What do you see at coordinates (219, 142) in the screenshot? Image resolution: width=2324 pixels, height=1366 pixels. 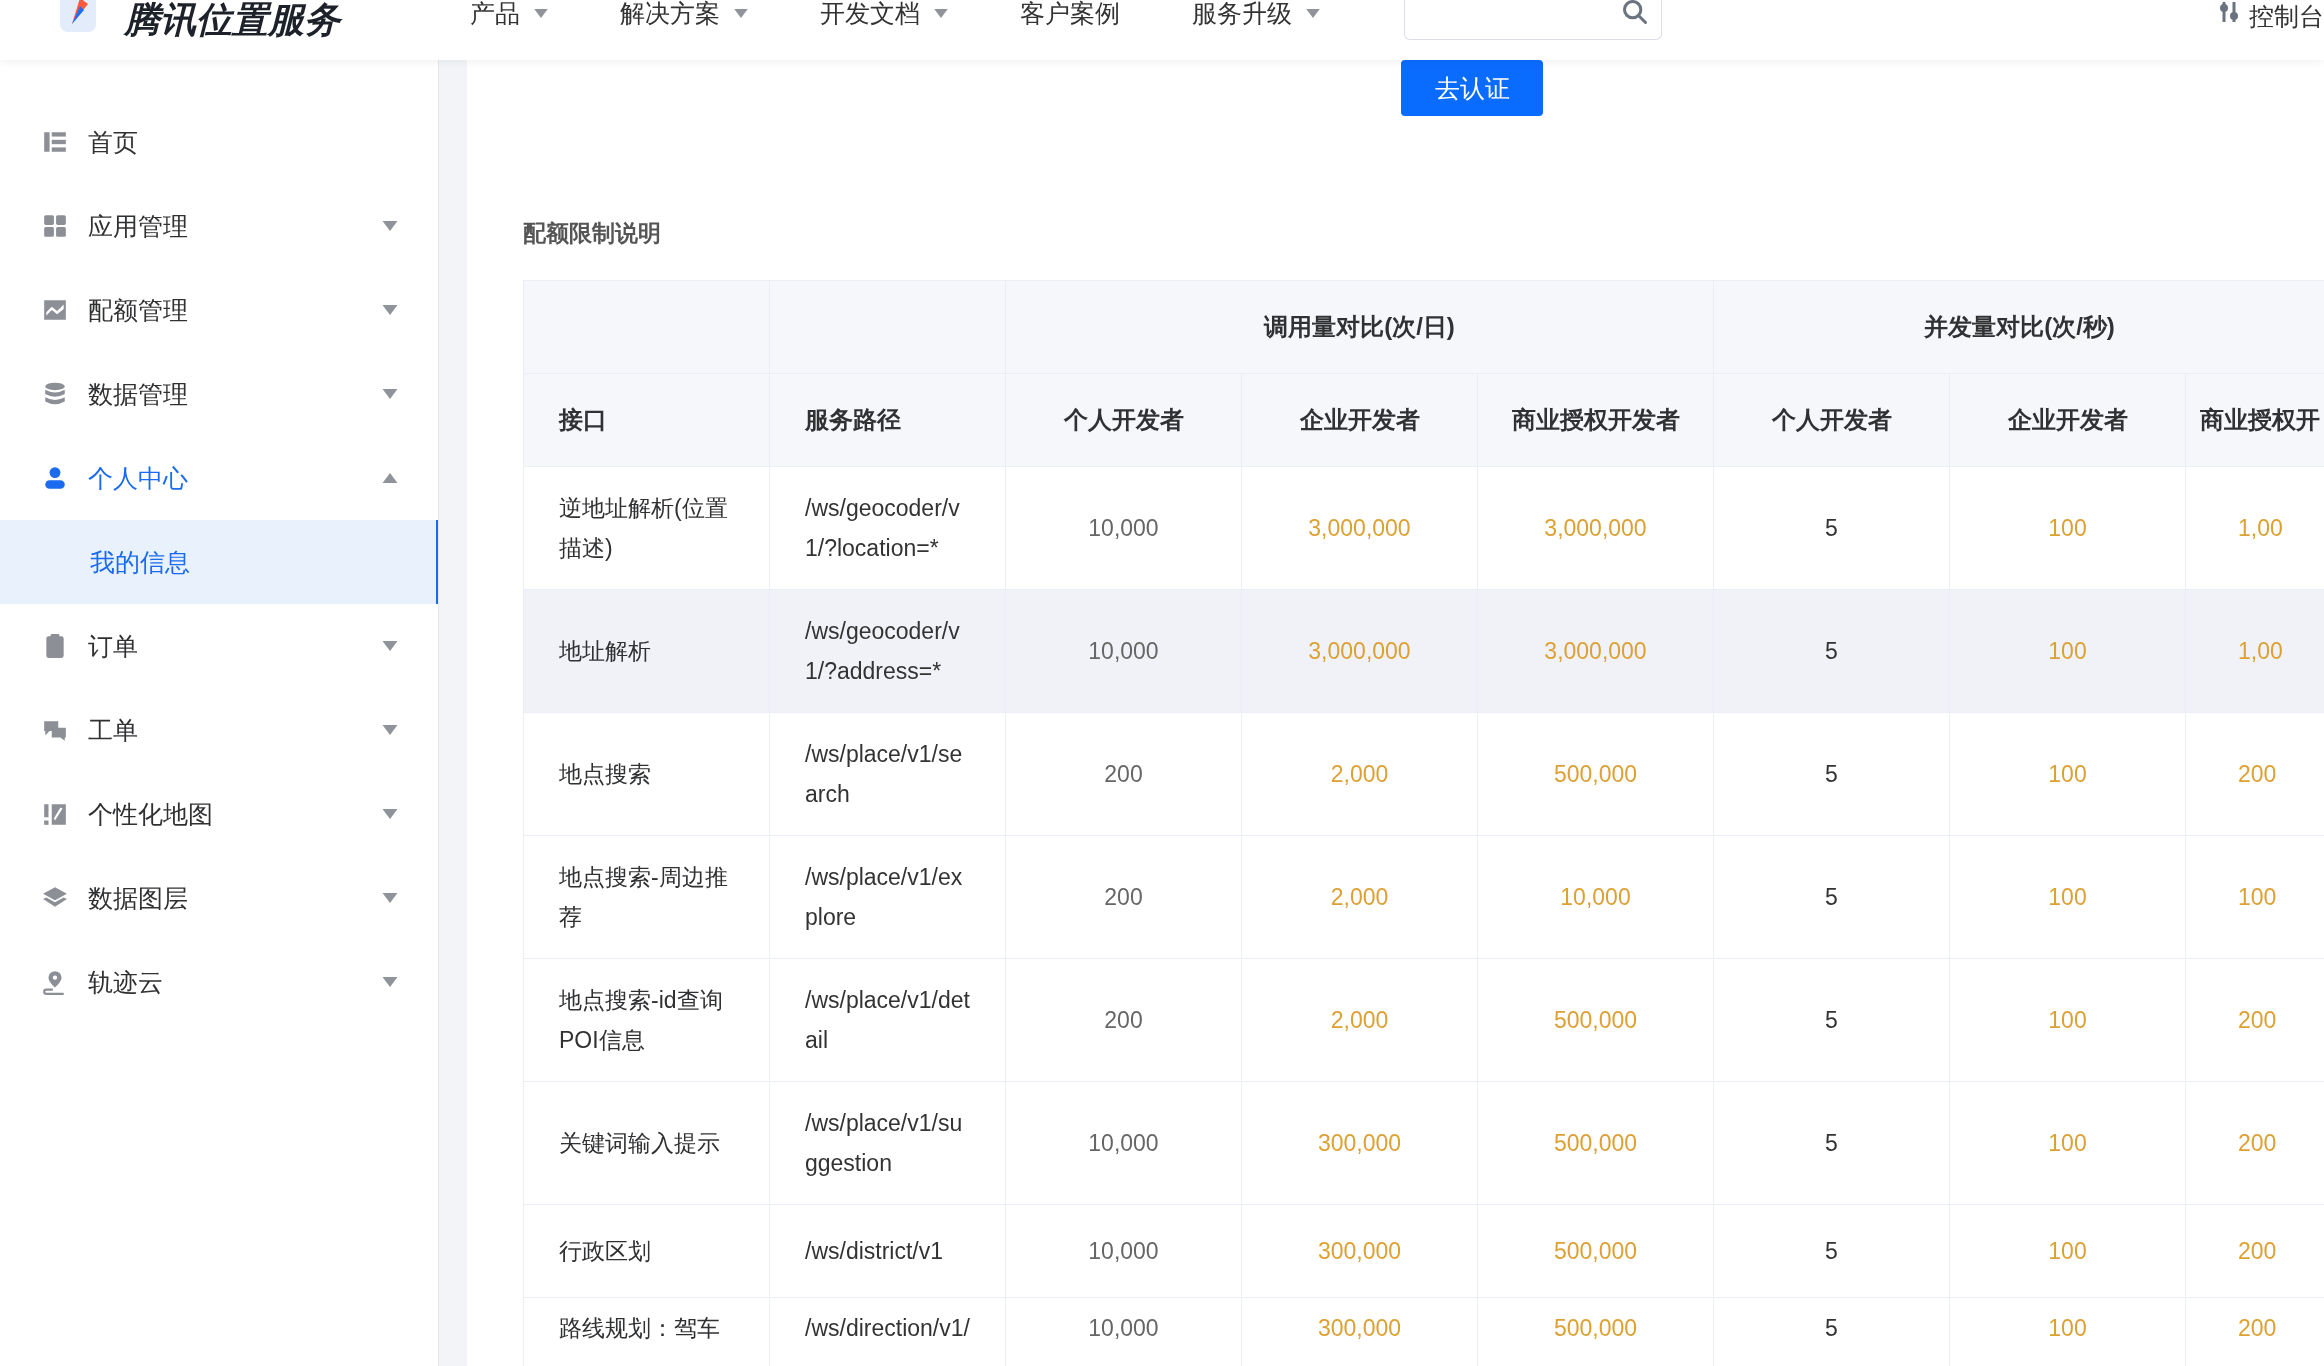 I see `sidebar-item: 首页` at bounding box center [219, 142].